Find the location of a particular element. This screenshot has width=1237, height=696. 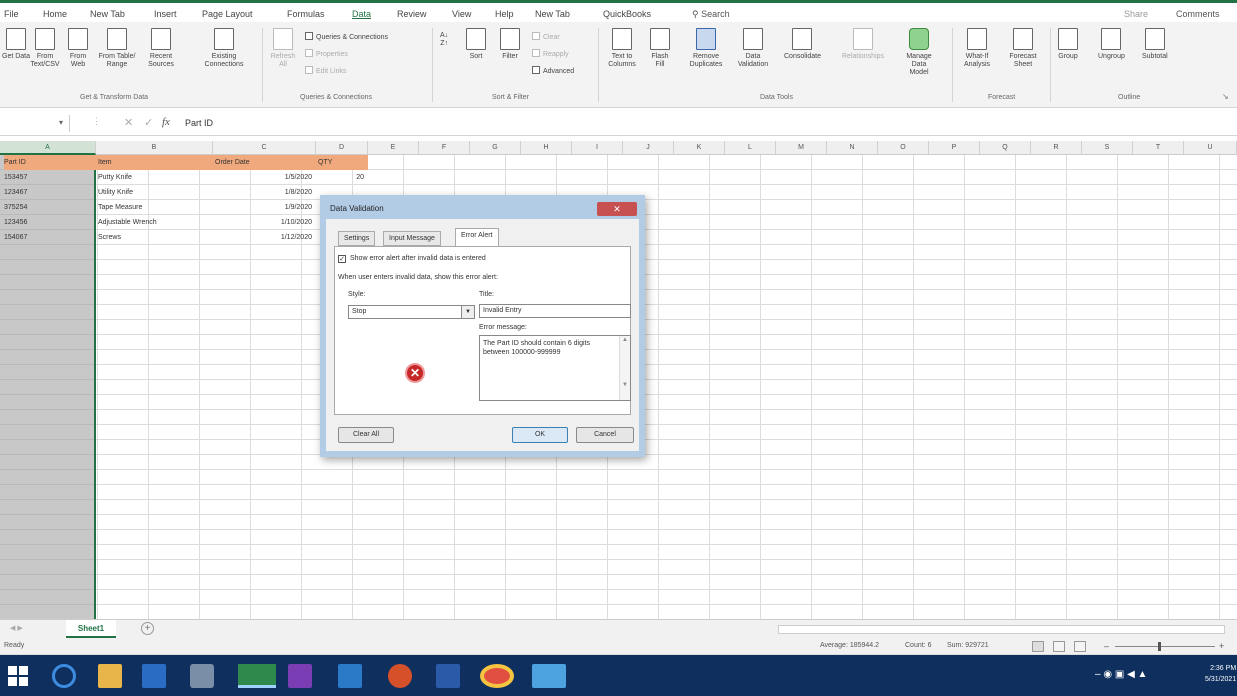

ok-button: OK is located at coordinates (540, 435).